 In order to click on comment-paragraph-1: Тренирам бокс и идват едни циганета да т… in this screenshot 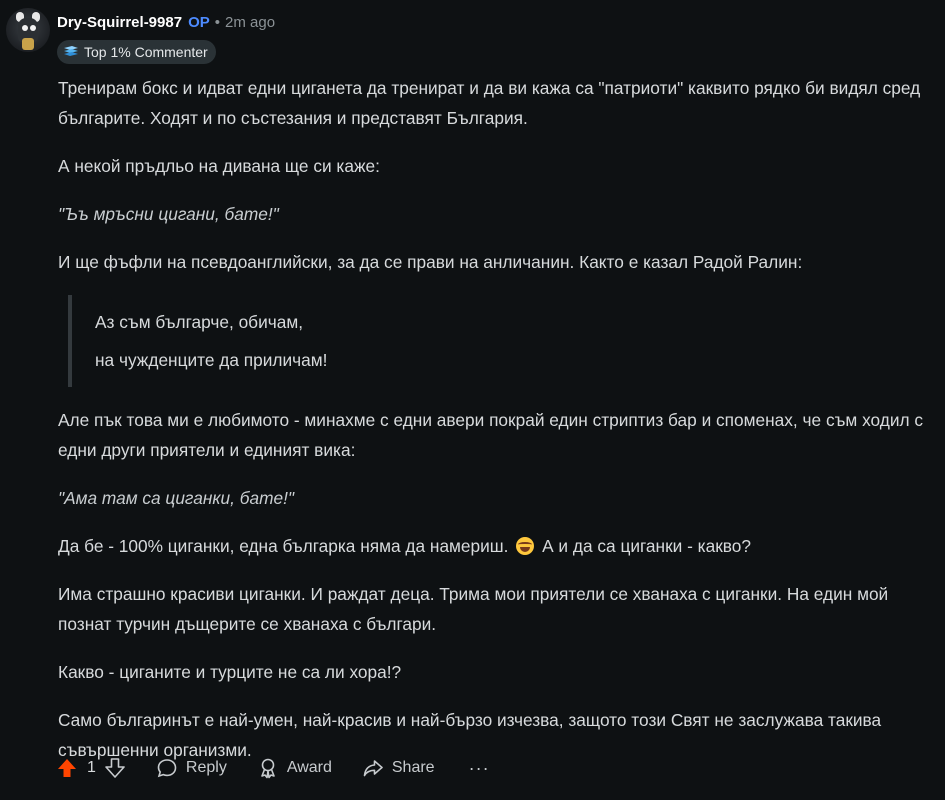, I will do `click(489, 103)`.